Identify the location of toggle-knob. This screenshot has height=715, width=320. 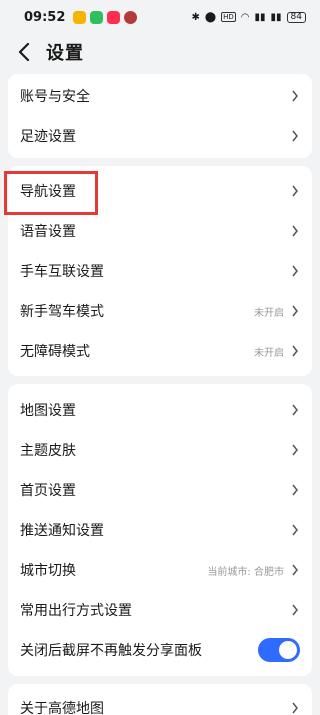
(288, 650).